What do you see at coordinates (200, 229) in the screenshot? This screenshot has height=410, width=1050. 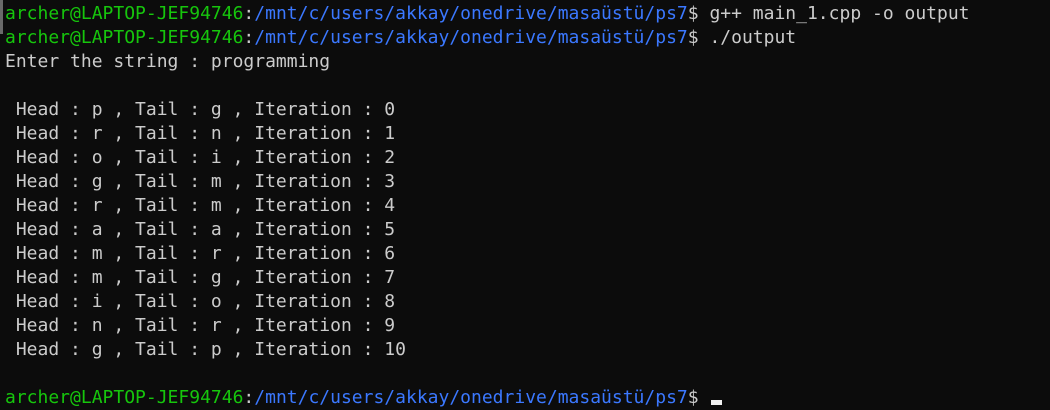 I see `output-row: Head : a , Tail : a , Iteration : 5` at bounding box center [200, 229].